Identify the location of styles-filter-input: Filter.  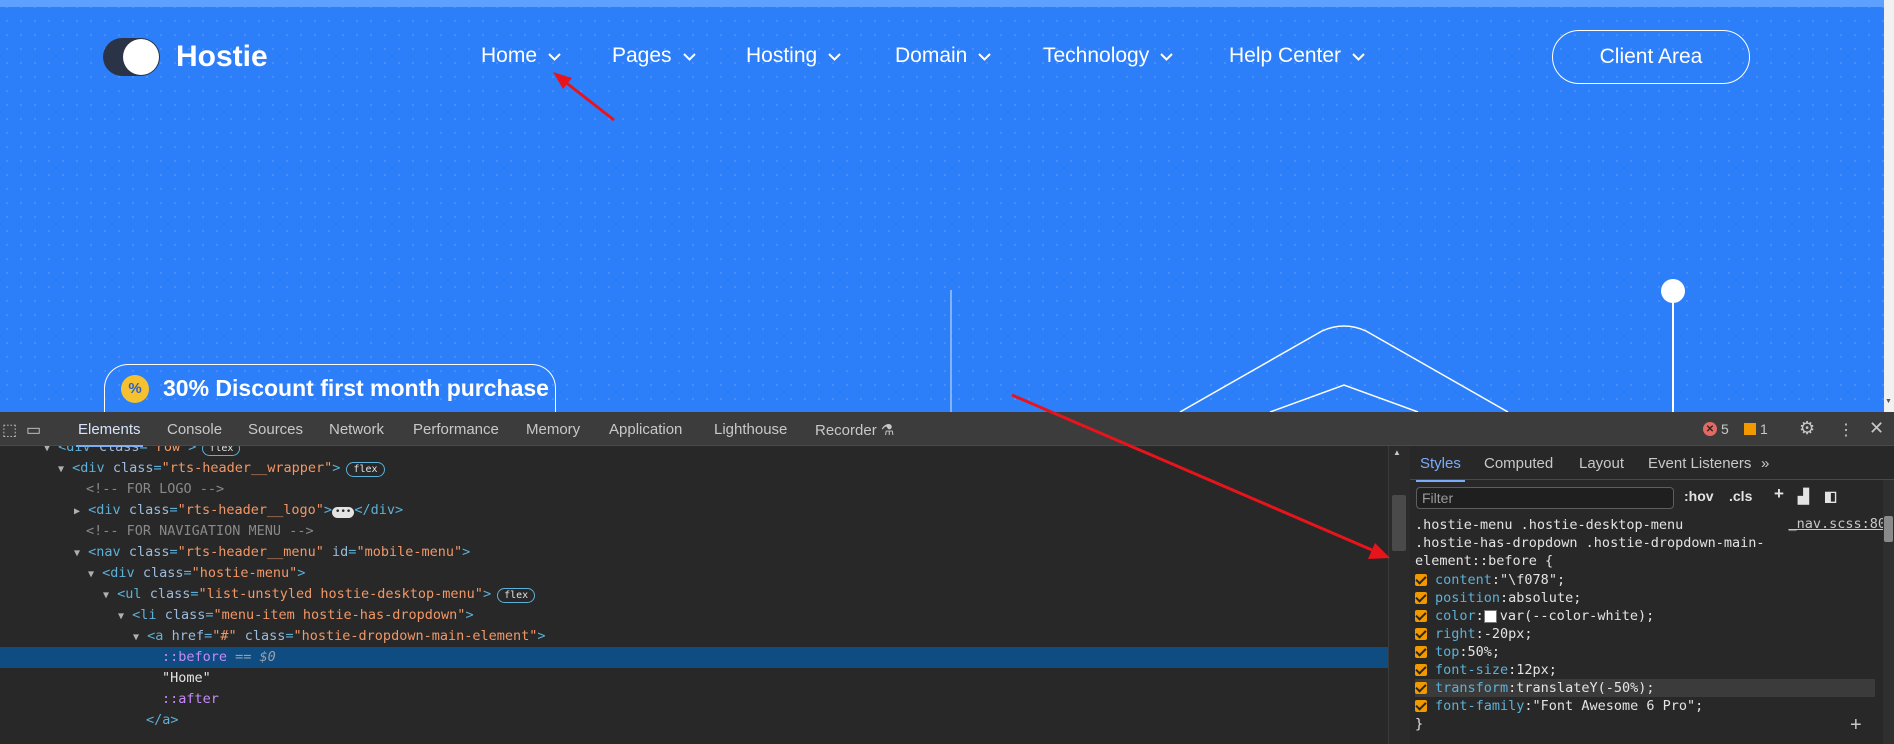
(1545, 498).